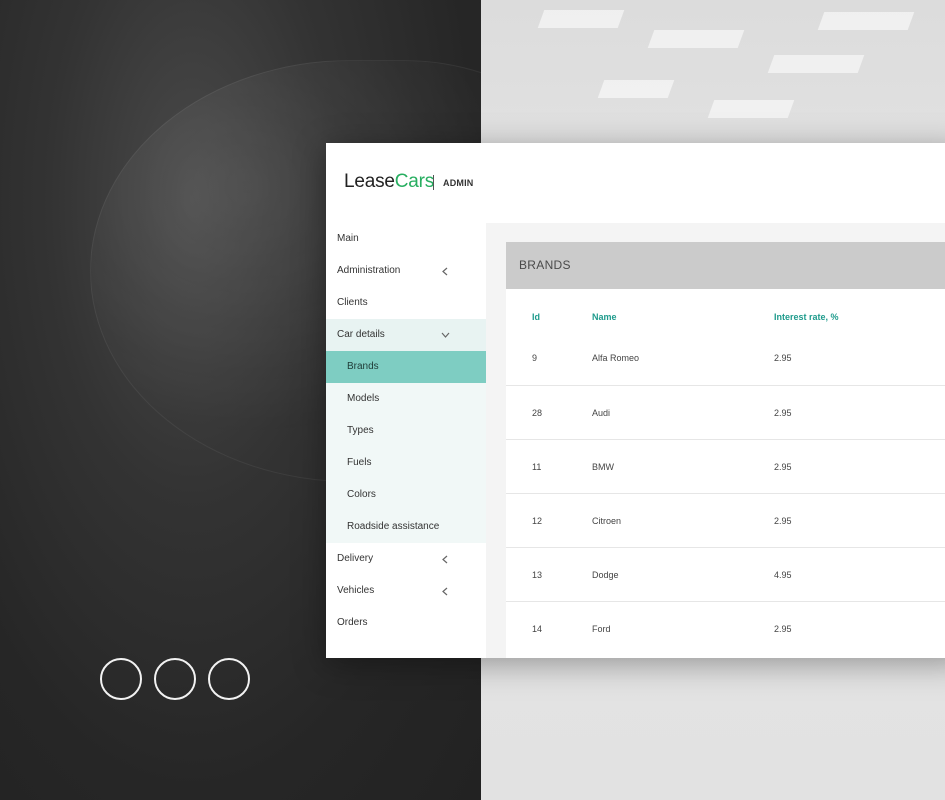 This screenshot has width=945, height=800. I want to click on sidebar-item-label: Colors, so click(361, 494).